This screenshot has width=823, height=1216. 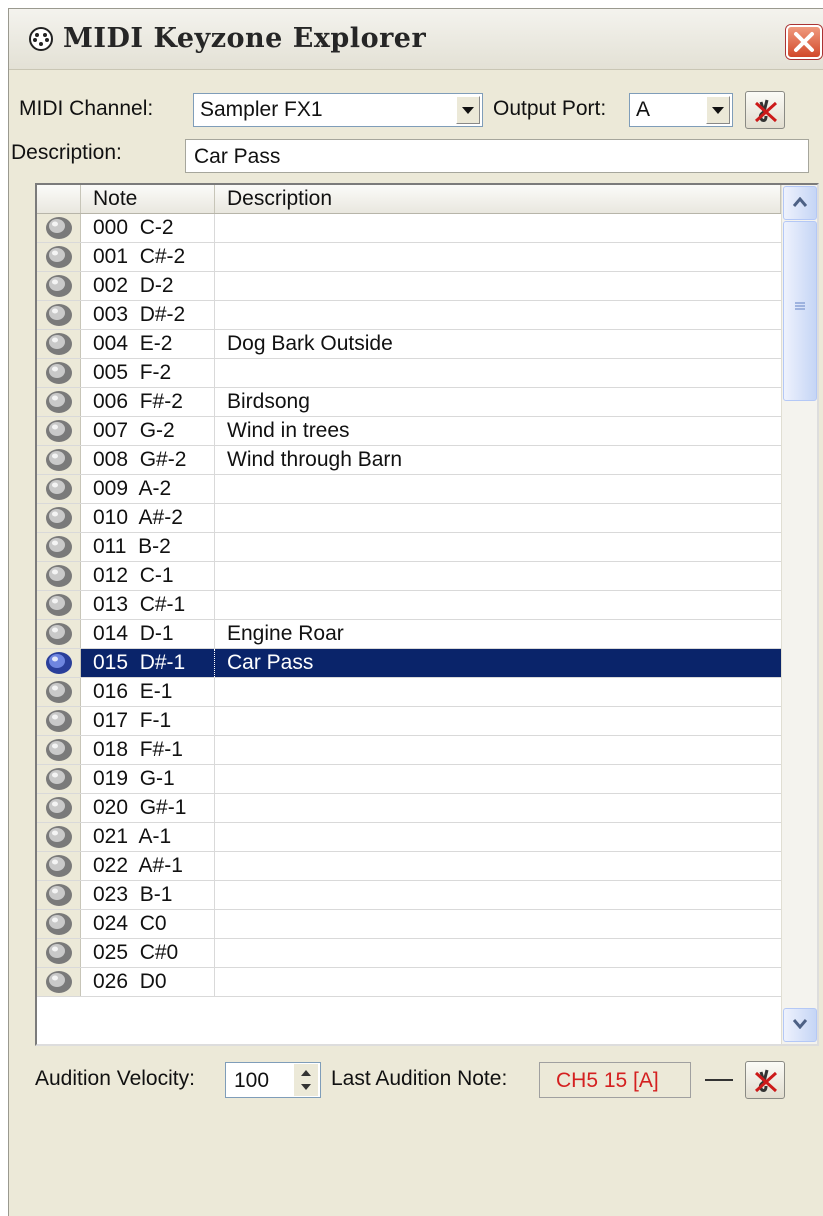 What do you see at coordinates (148, 373) in the screenshot?
I see `note-cell: 005 F-2` at bounding box center [148, 373].